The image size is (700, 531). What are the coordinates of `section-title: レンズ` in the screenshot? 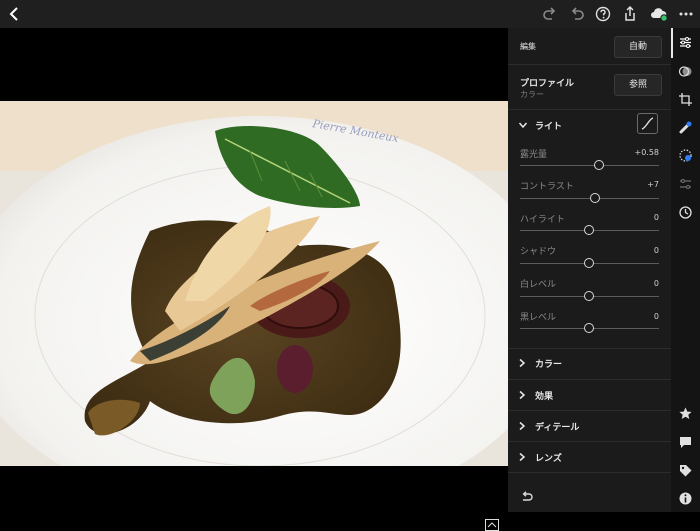 It's located at (548, 459).